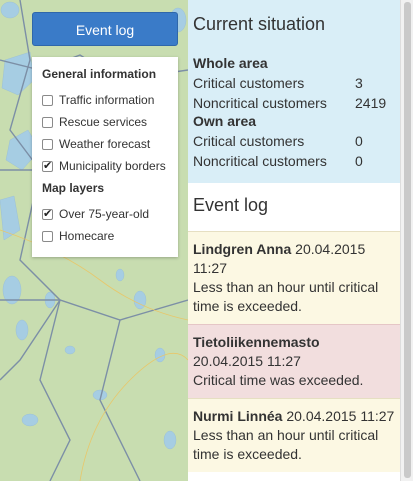 This screenshot has height=481, width=413. I want to click on layer-label: Traffic information, so click(107, 100).